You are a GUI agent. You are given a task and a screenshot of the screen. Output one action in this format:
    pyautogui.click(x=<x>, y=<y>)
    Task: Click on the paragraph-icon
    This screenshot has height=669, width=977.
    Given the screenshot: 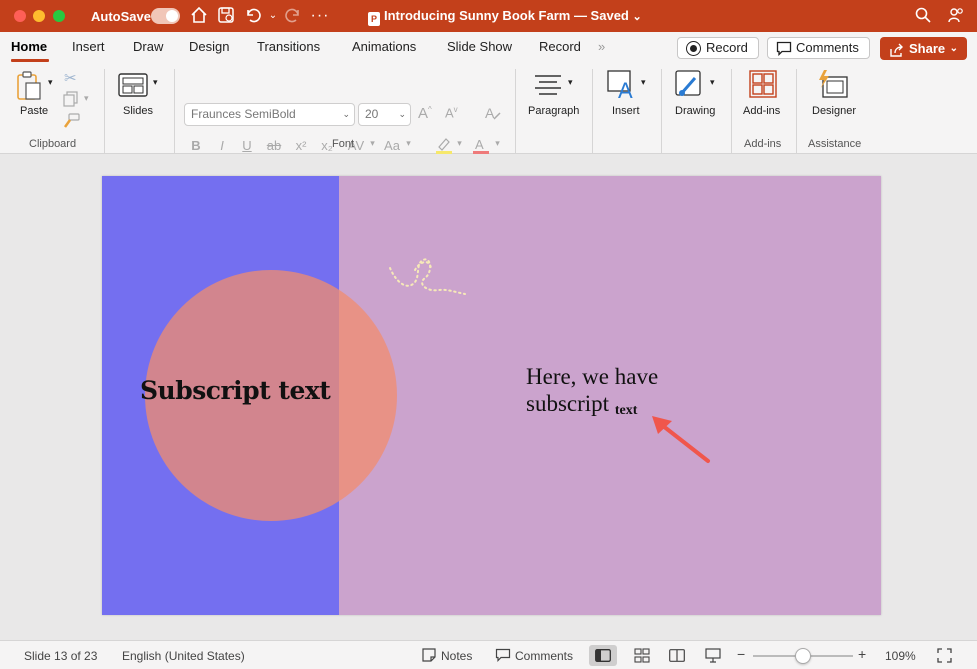 What is the action you would take?
    pyautogui.click(x=548, y=87)
    